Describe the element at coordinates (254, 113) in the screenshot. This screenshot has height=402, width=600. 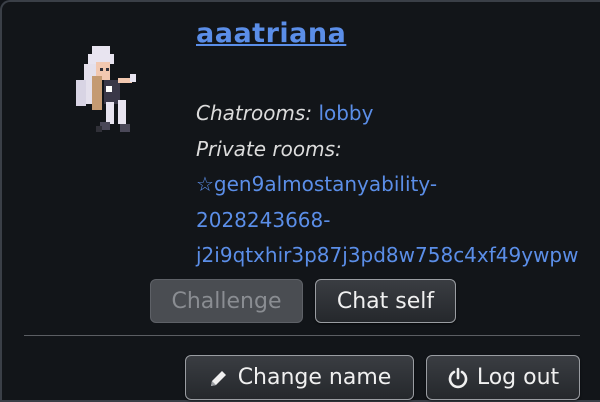
I see `chatrooms-label: Chatrooms:` at that location.